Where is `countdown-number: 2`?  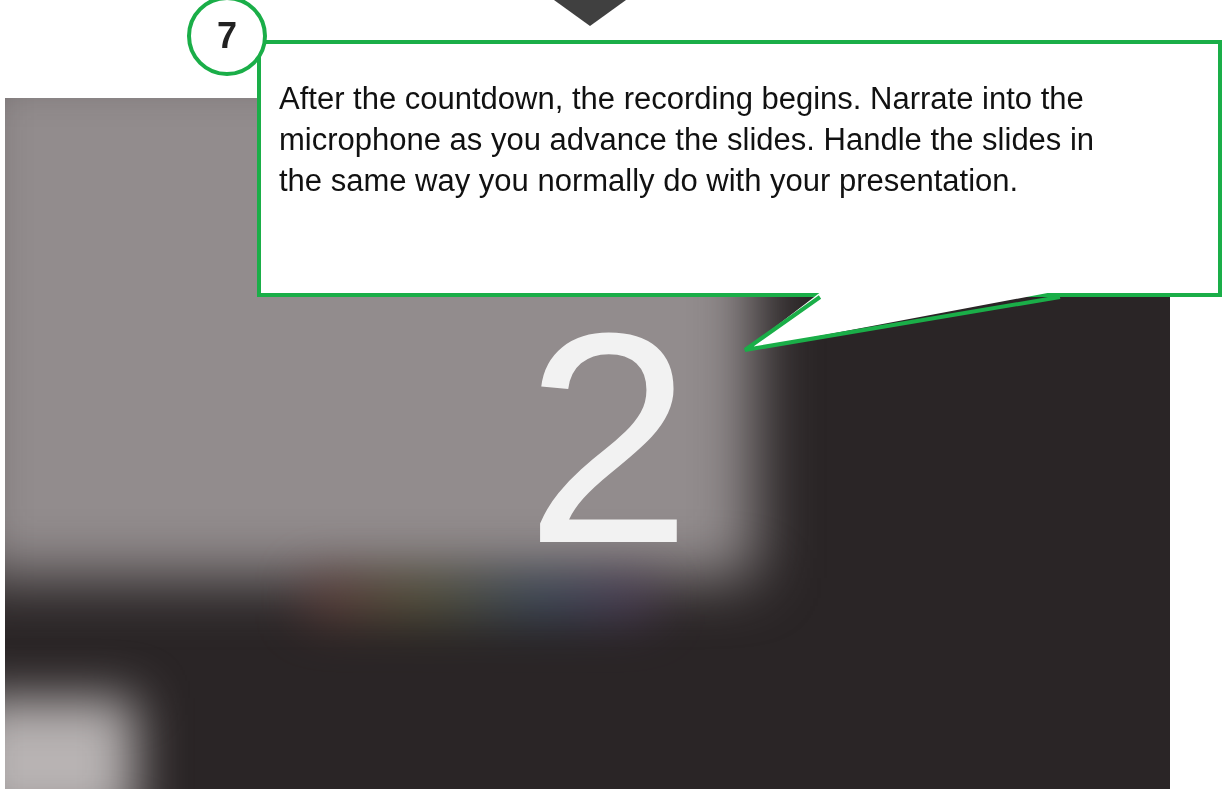
countdown-number: 2 is located at coordinates (608, 438).